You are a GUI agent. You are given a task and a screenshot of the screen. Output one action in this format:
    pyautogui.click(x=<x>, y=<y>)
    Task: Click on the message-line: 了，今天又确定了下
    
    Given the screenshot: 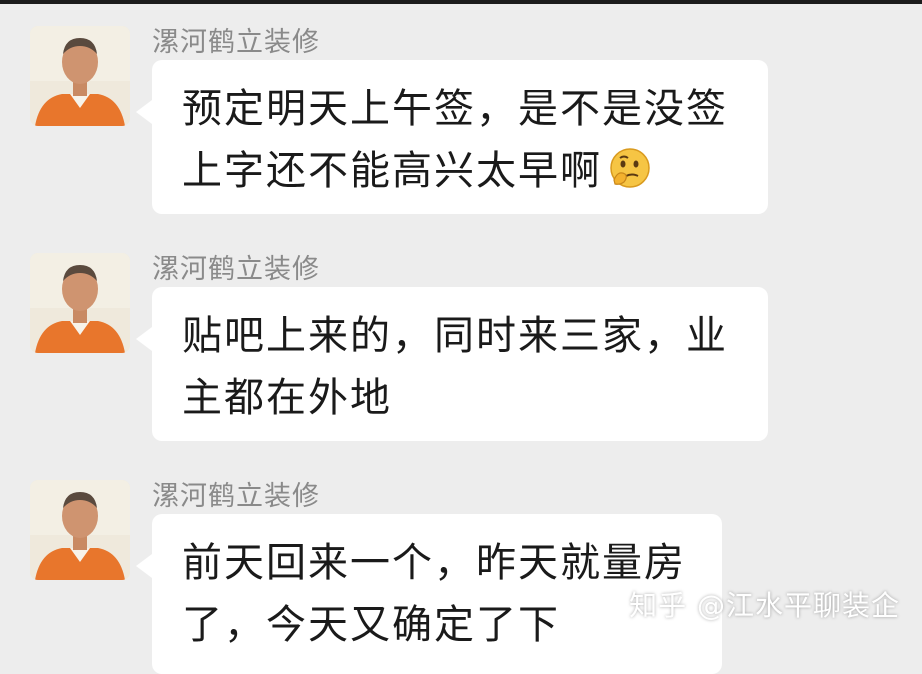 What is the action you would take?
    pyautogui.click(x=371, y=625)
    